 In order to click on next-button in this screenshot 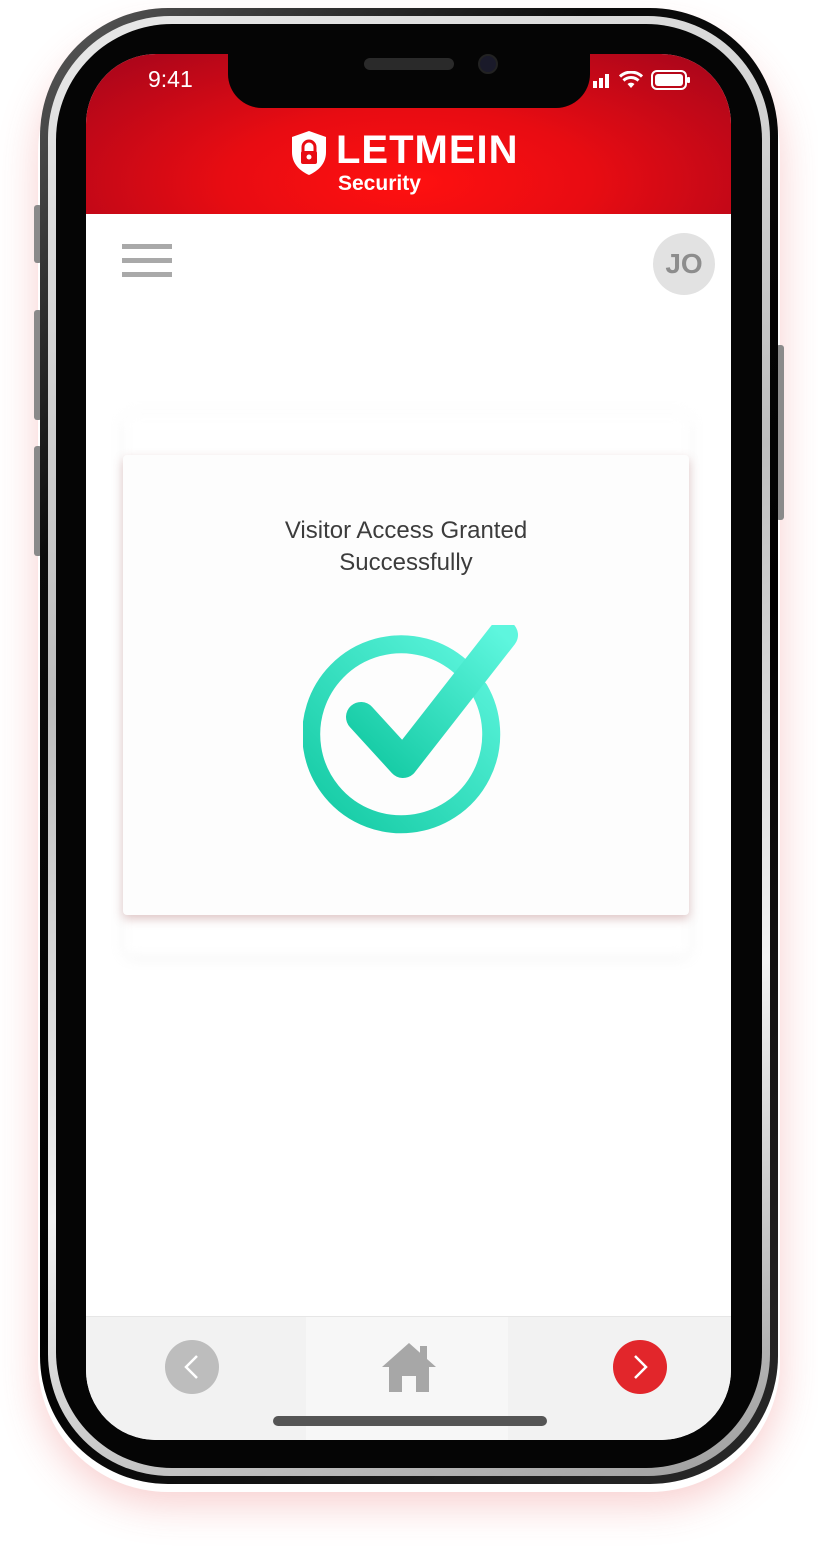, I will do `click(640, 1367)`.